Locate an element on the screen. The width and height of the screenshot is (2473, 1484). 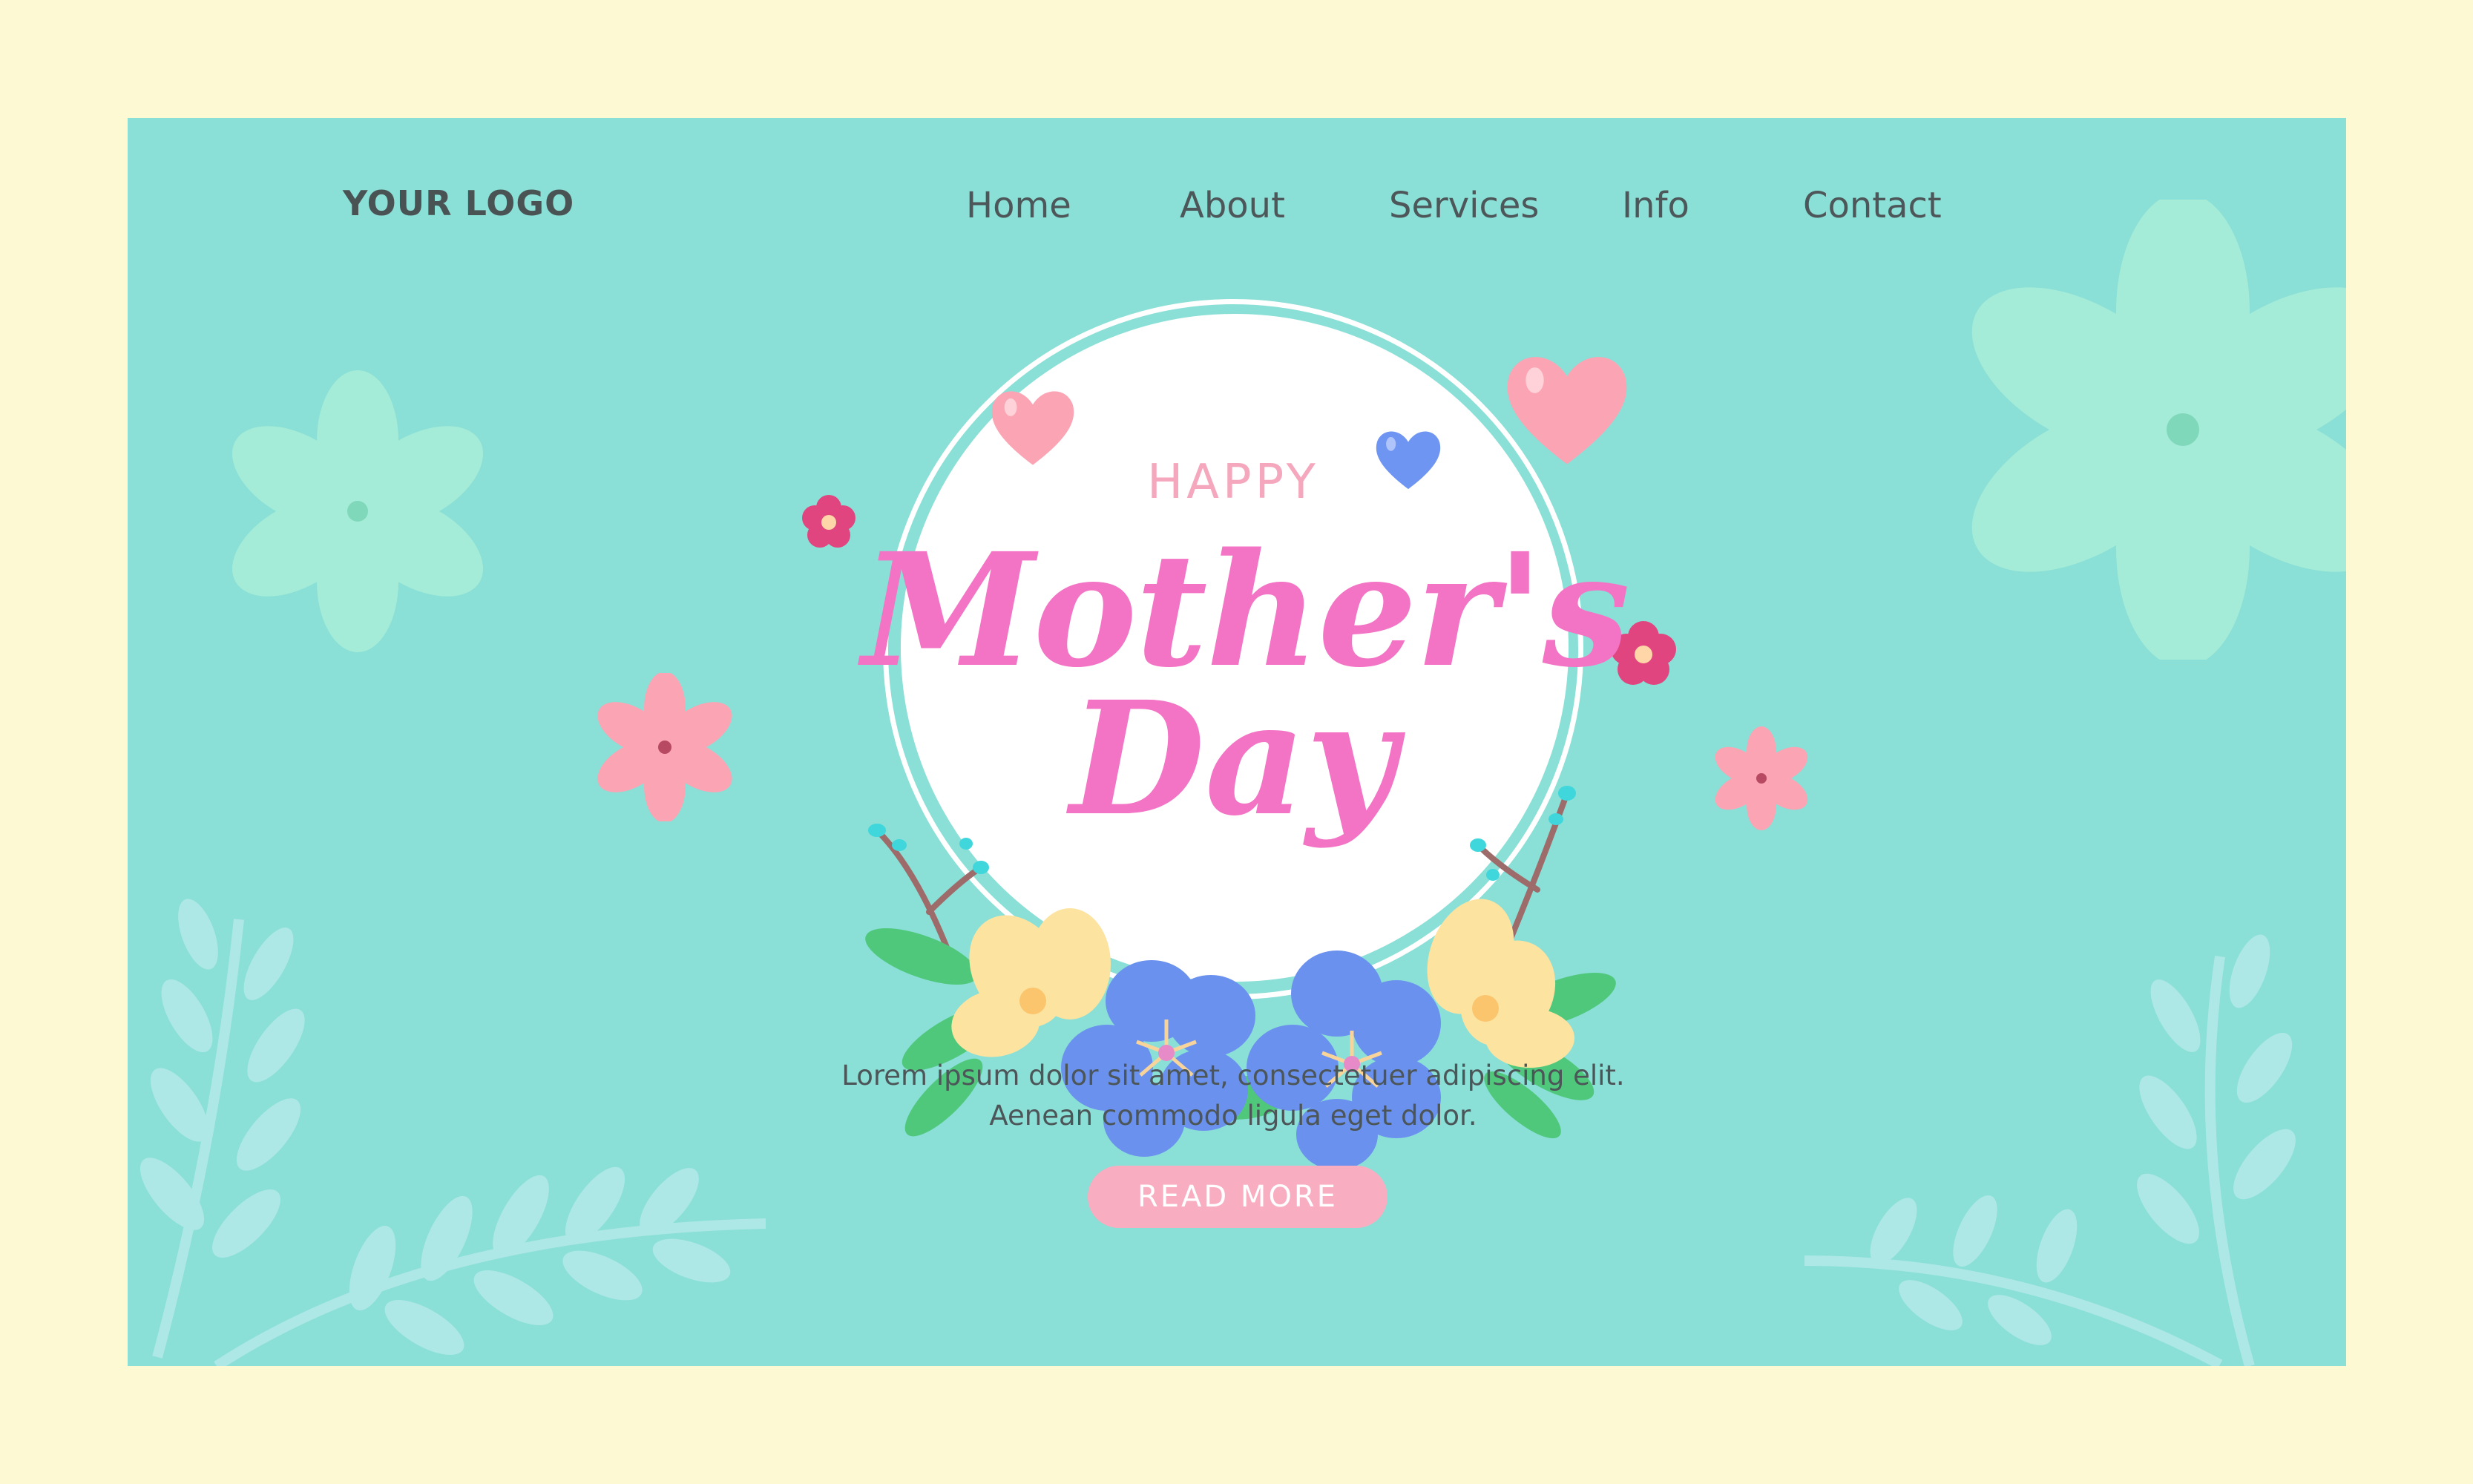
magenta-flower-small-icon is located at coordinates (829, 521).